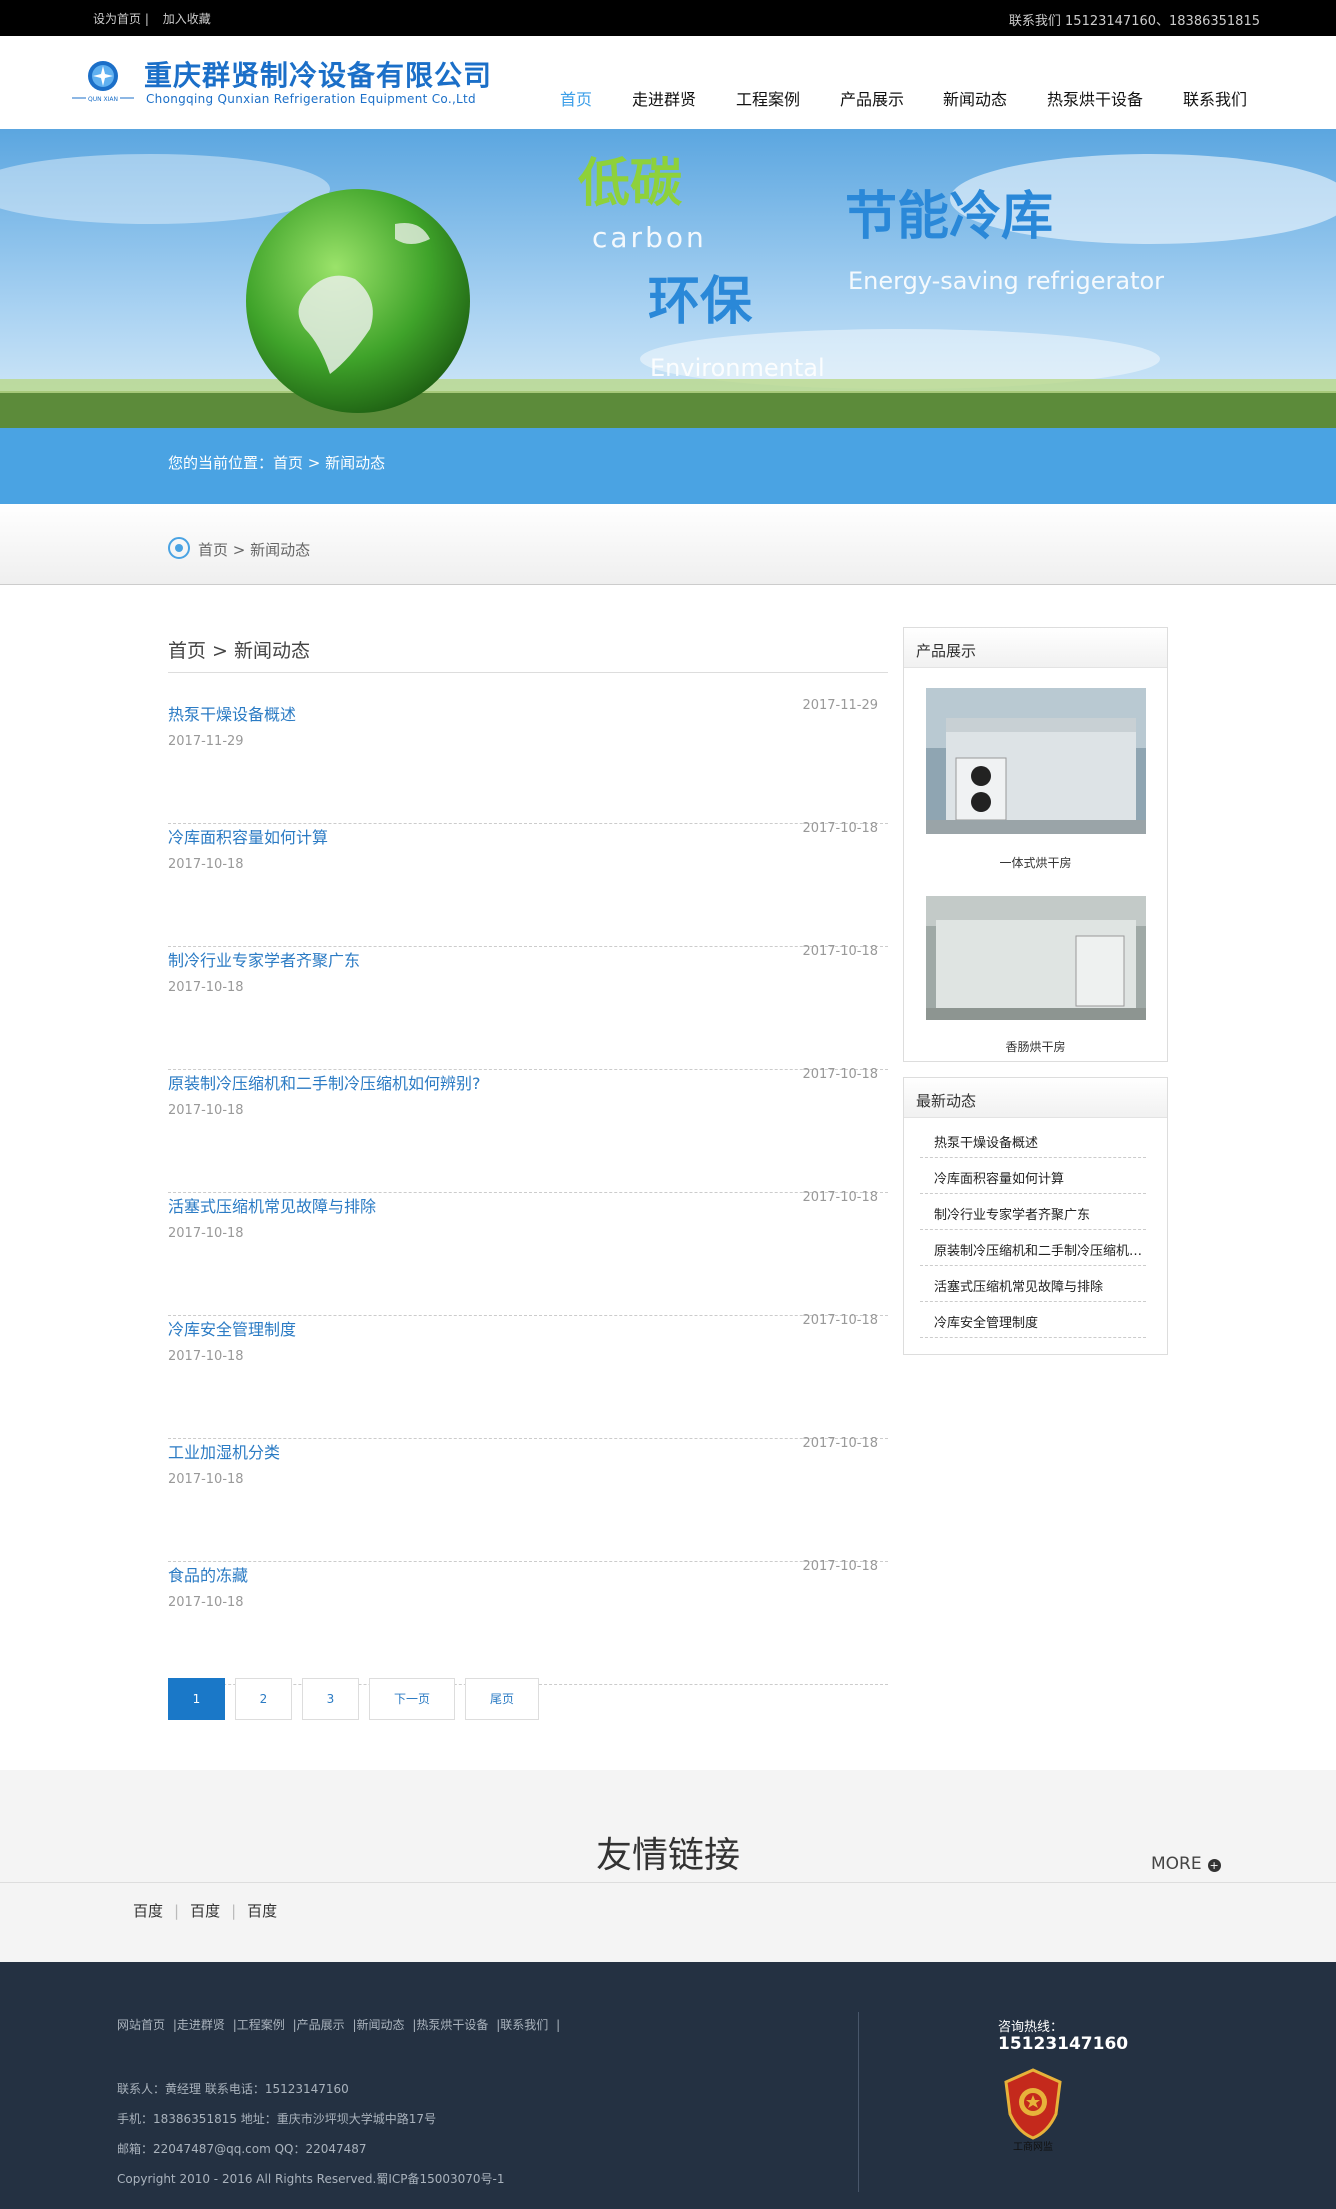  What do you see at coordinates (412, 1699) in the screenshot?
I see `next-page-button: 下一页` at bounding box center [412, 1699].